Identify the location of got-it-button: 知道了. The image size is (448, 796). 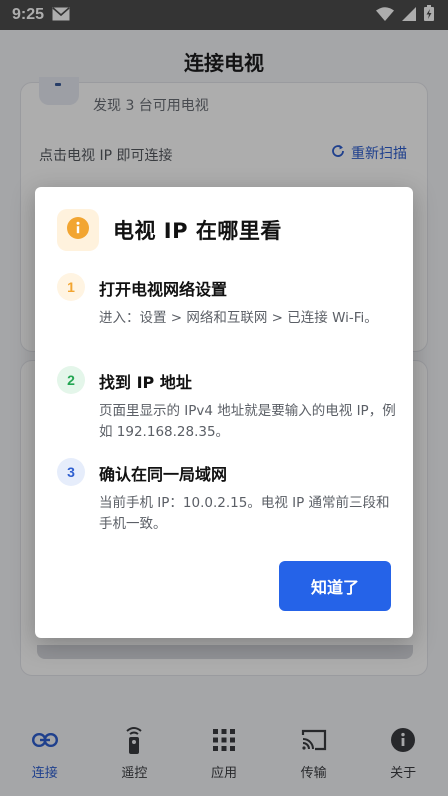
(335, 586).